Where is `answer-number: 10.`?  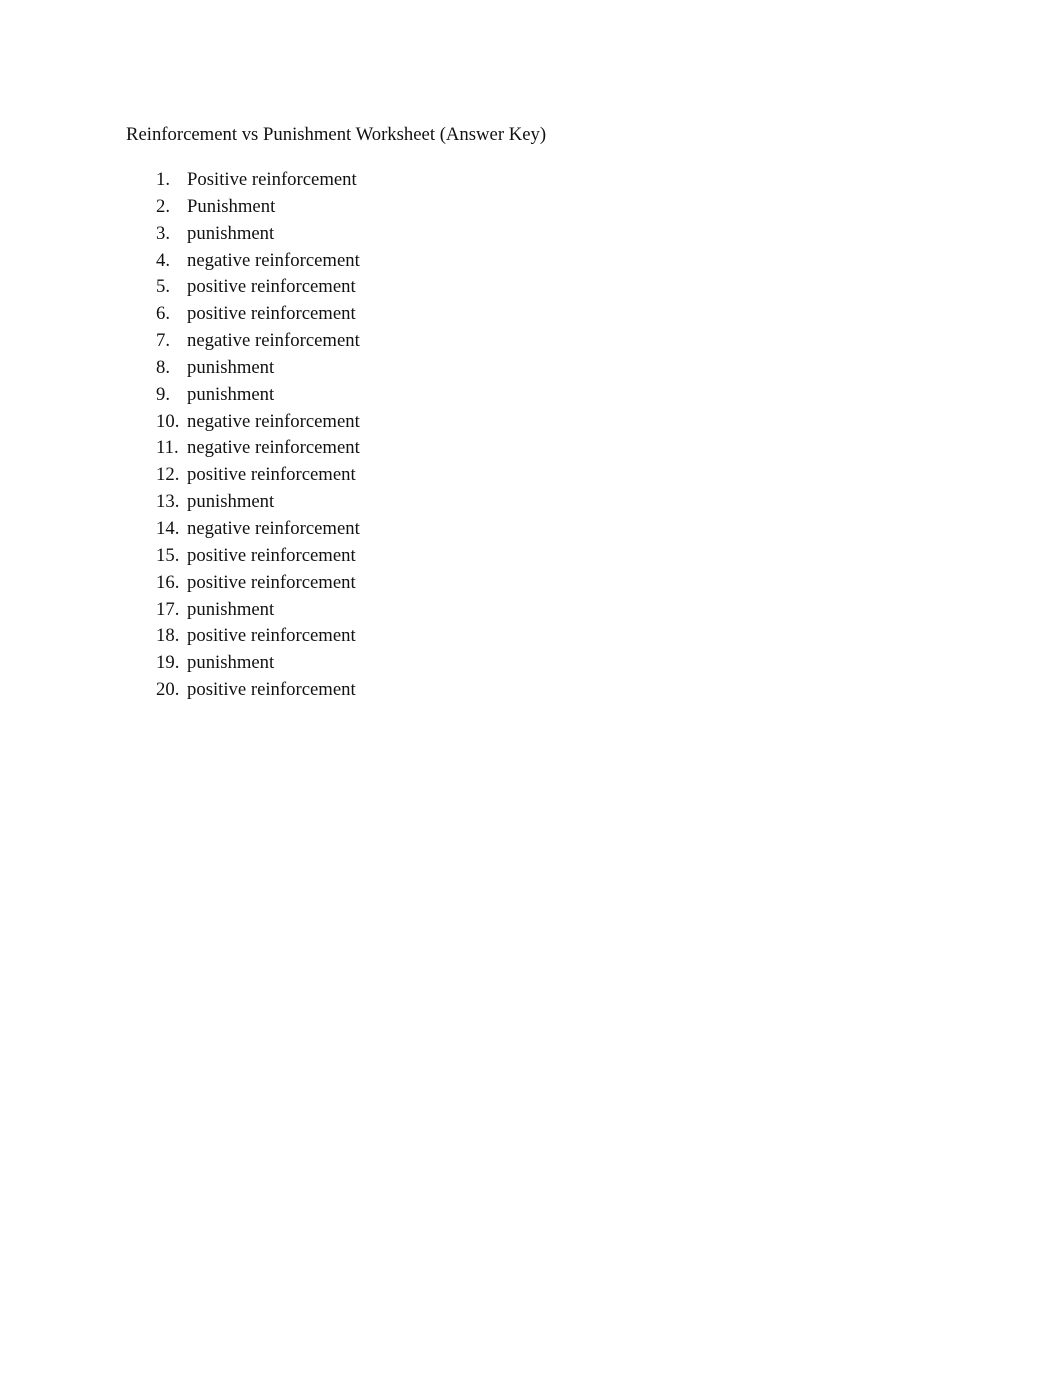 answer-number: 10. is located at coordinates (168, 421).